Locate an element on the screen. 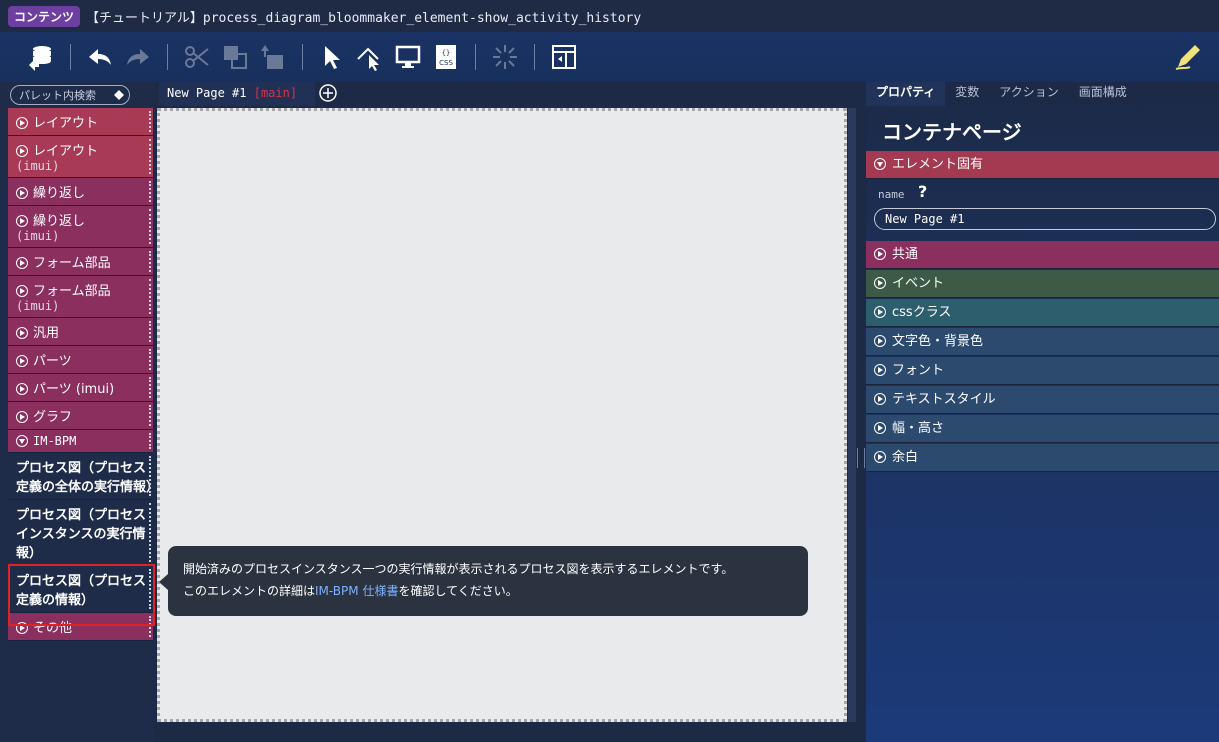  tab-new-page: New Page #1 [main] is located at coordinates (237, 94).